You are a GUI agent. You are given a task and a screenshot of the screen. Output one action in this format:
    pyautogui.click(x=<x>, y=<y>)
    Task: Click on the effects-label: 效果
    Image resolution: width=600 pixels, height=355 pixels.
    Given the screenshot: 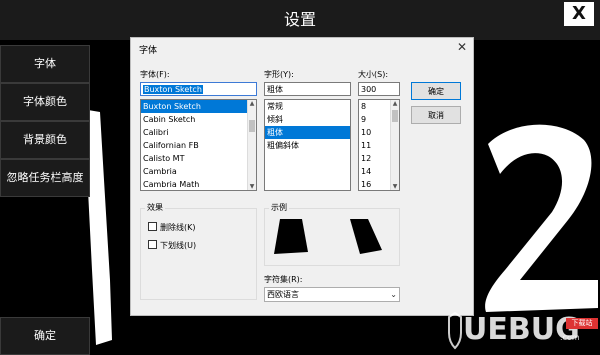 What is the action you would take?
    pyautogui.click(x=155, y=207)
    